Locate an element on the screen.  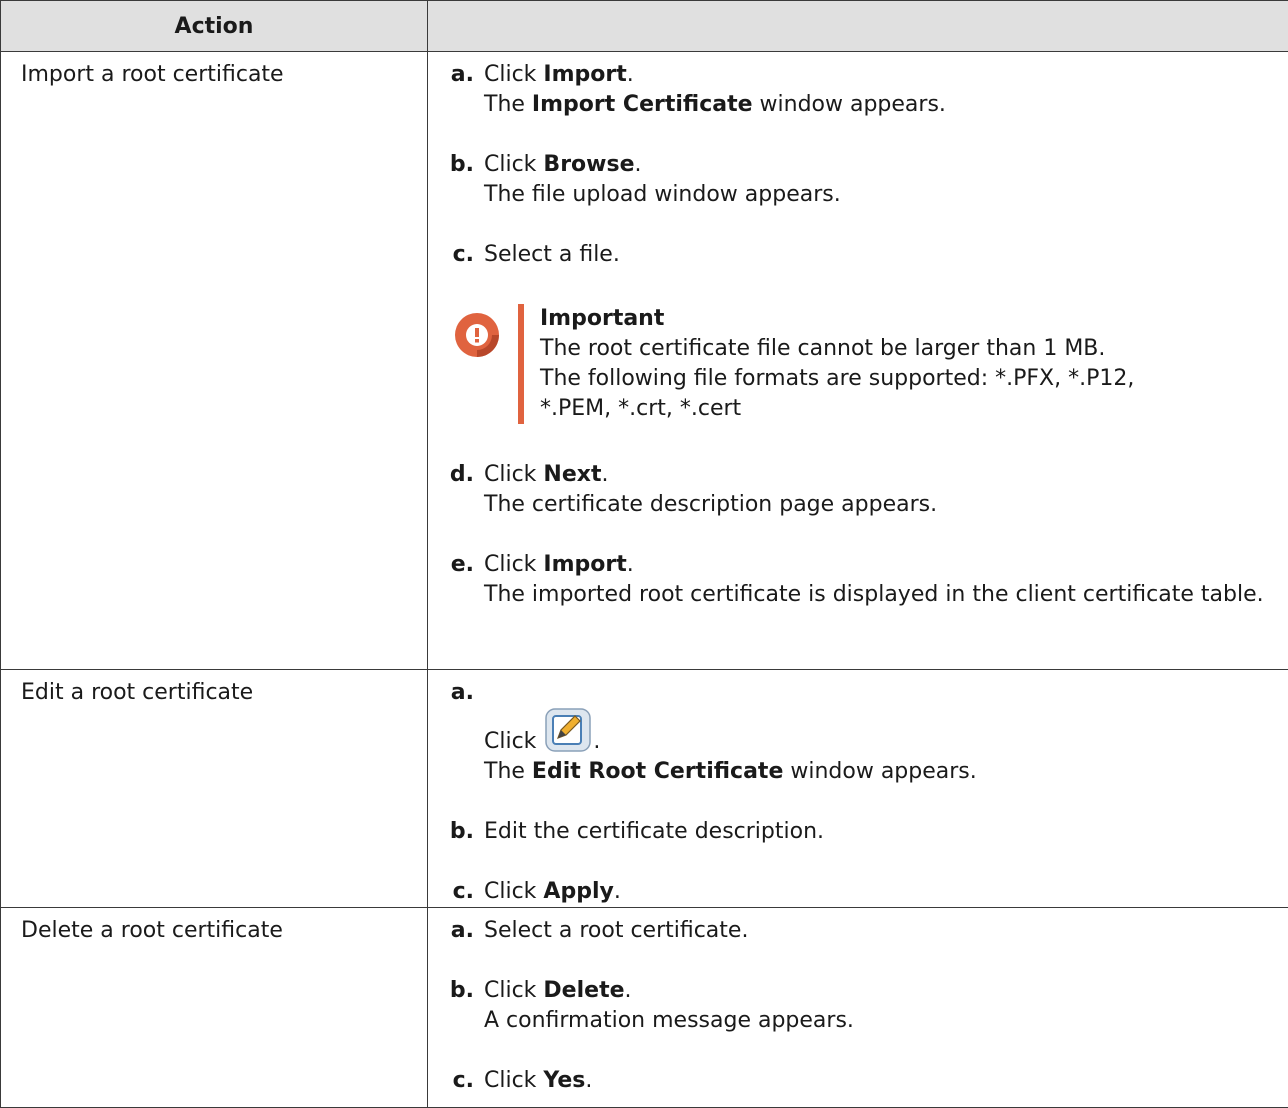
step-item: c. Select a file. is located at coordinates (857, 255).